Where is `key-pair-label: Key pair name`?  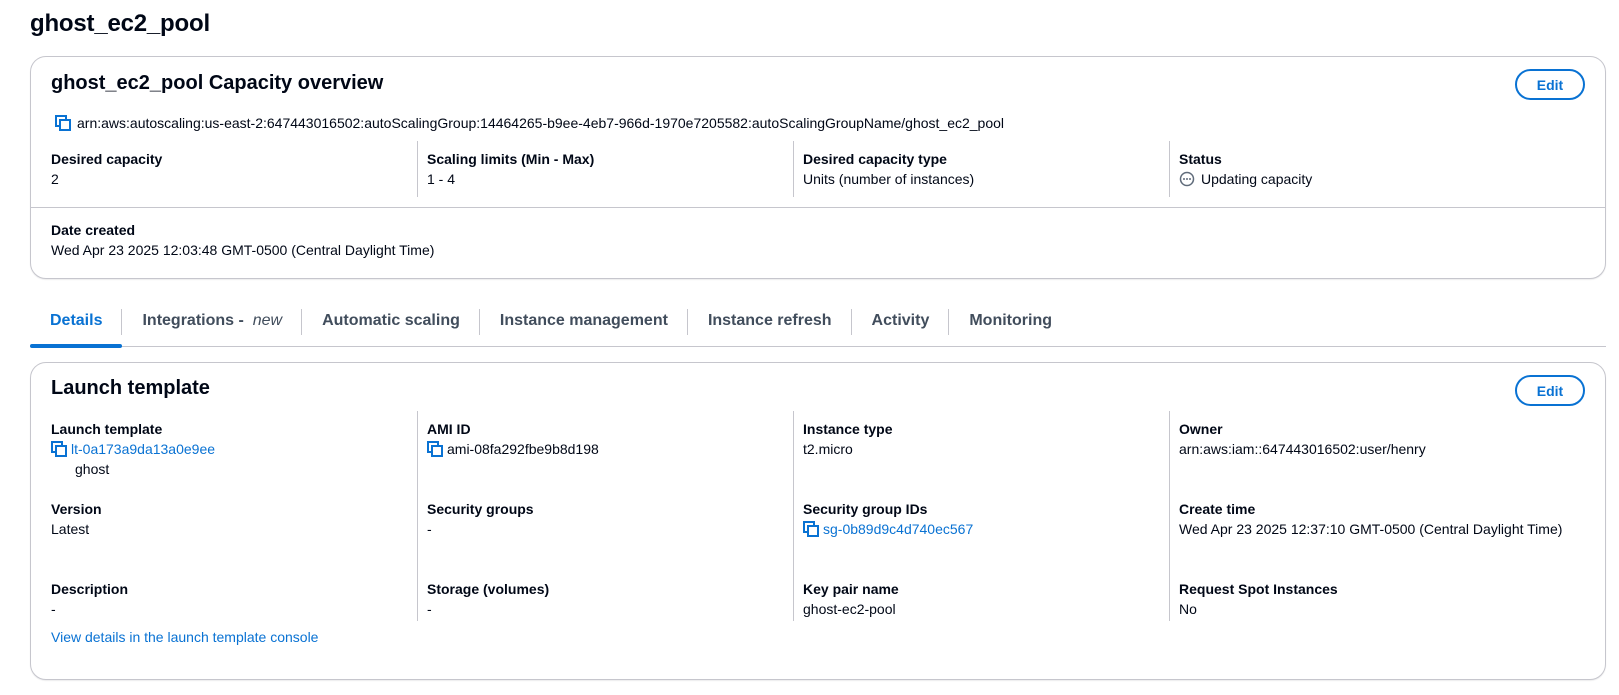
key-pair-label: Key pair name is located at coordinates (851, 589).